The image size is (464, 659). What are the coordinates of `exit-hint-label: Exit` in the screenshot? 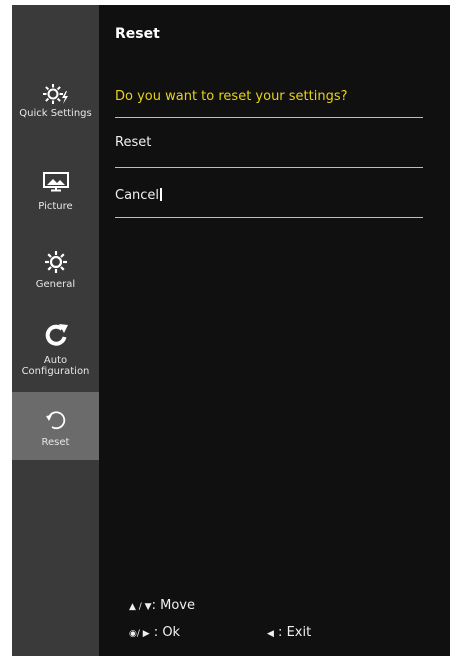 It's located at (299, 632).